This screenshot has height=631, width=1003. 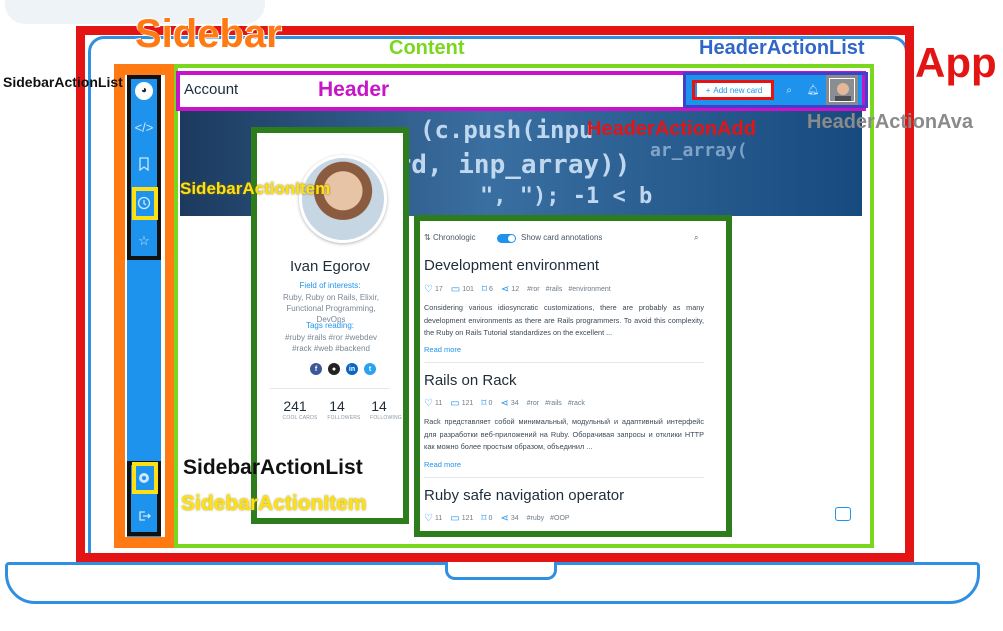 I want to click on label-app: App, so click(x=956, y=62).